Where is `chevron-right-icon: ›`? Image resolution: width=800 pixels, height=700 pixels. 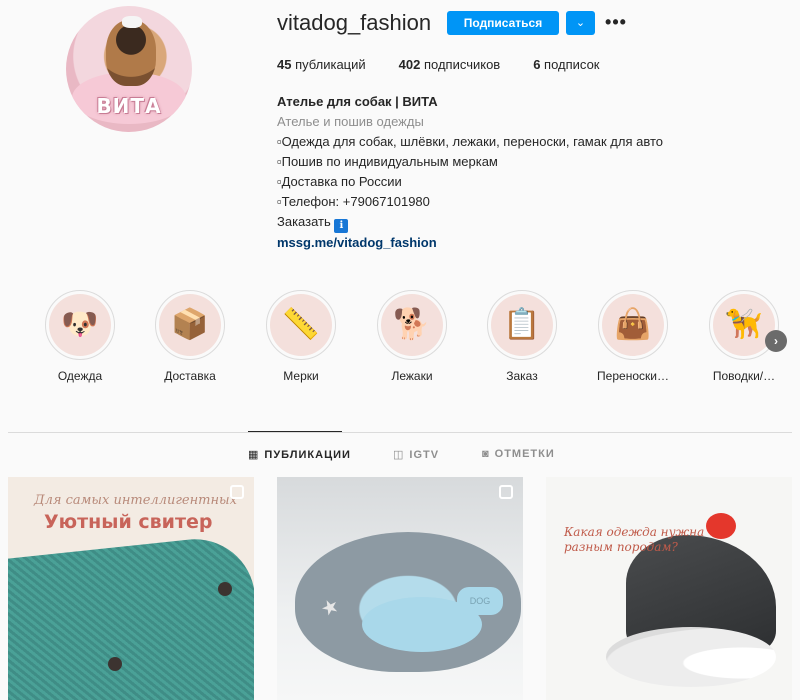
chevron-right-icon: › is located at coordinates (776, 341).